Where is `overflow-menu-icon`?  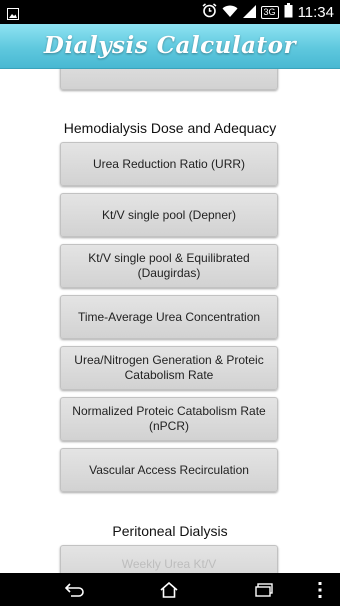 overflow-menu-icon is located at coordinates (320, 590).